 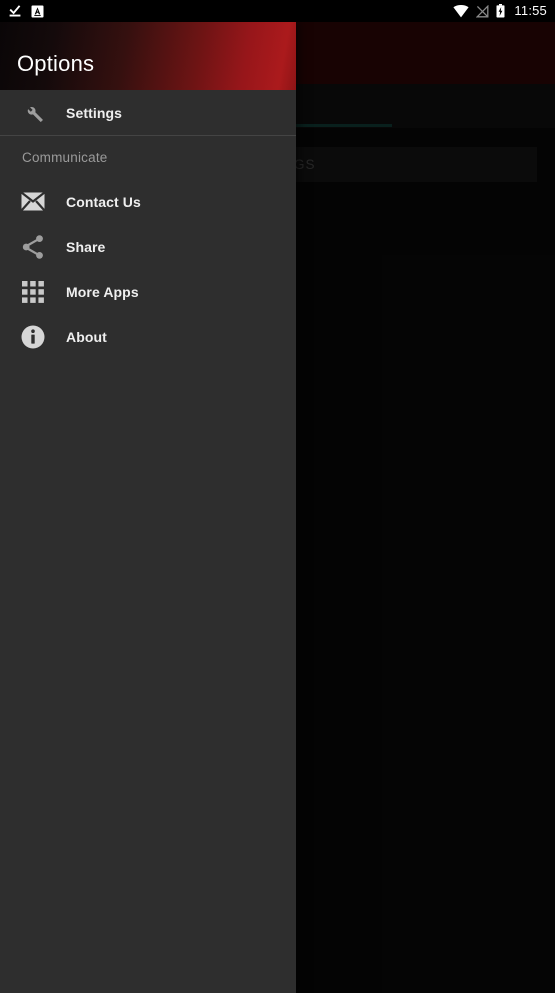 What do you see at coordinates (86, 336) in the screenshot?
I see `drawer-item-about-label: About` at bounding box center [86, 336].